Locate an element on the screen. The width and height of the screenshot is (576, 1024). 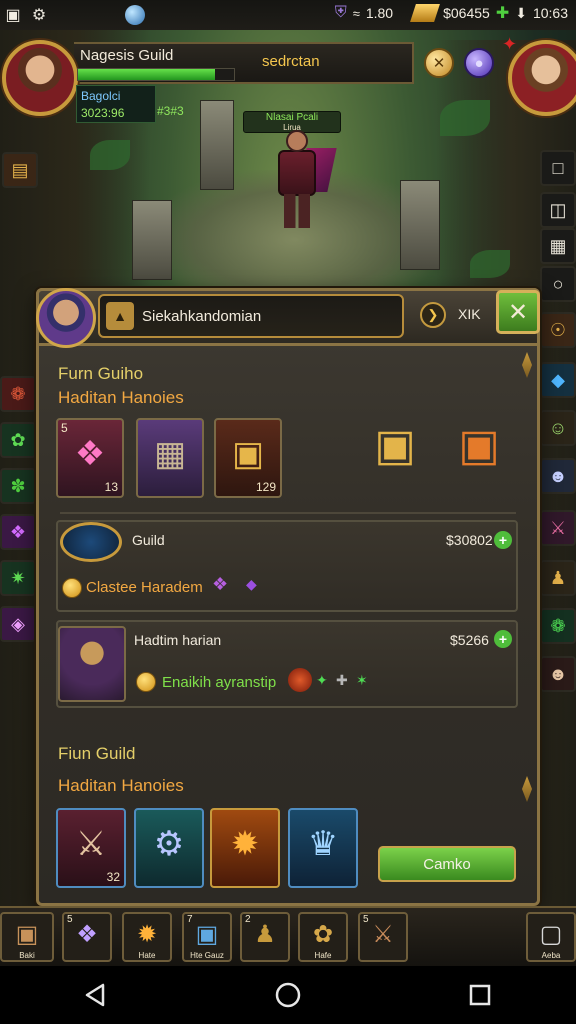
hotbar-slot: ✹ Hate is located at coordinates (147, 937).